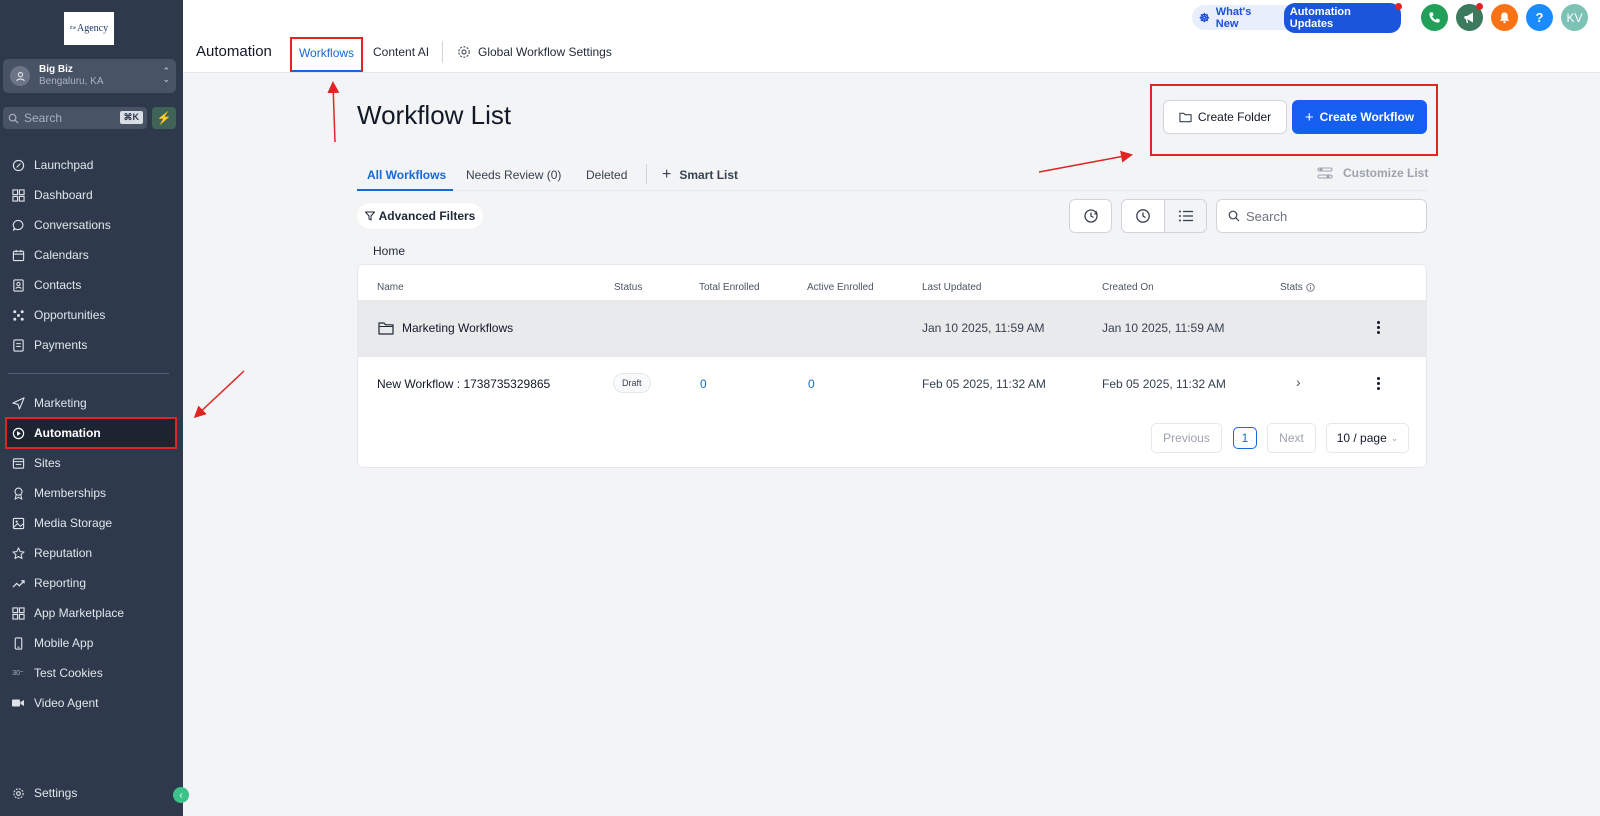 The height and width of the screenshot is (816, 1600). What do you see at coordinates (1185, 216) in the screenshot?
I see `list-view-button` at bounding box center [1185, 216].